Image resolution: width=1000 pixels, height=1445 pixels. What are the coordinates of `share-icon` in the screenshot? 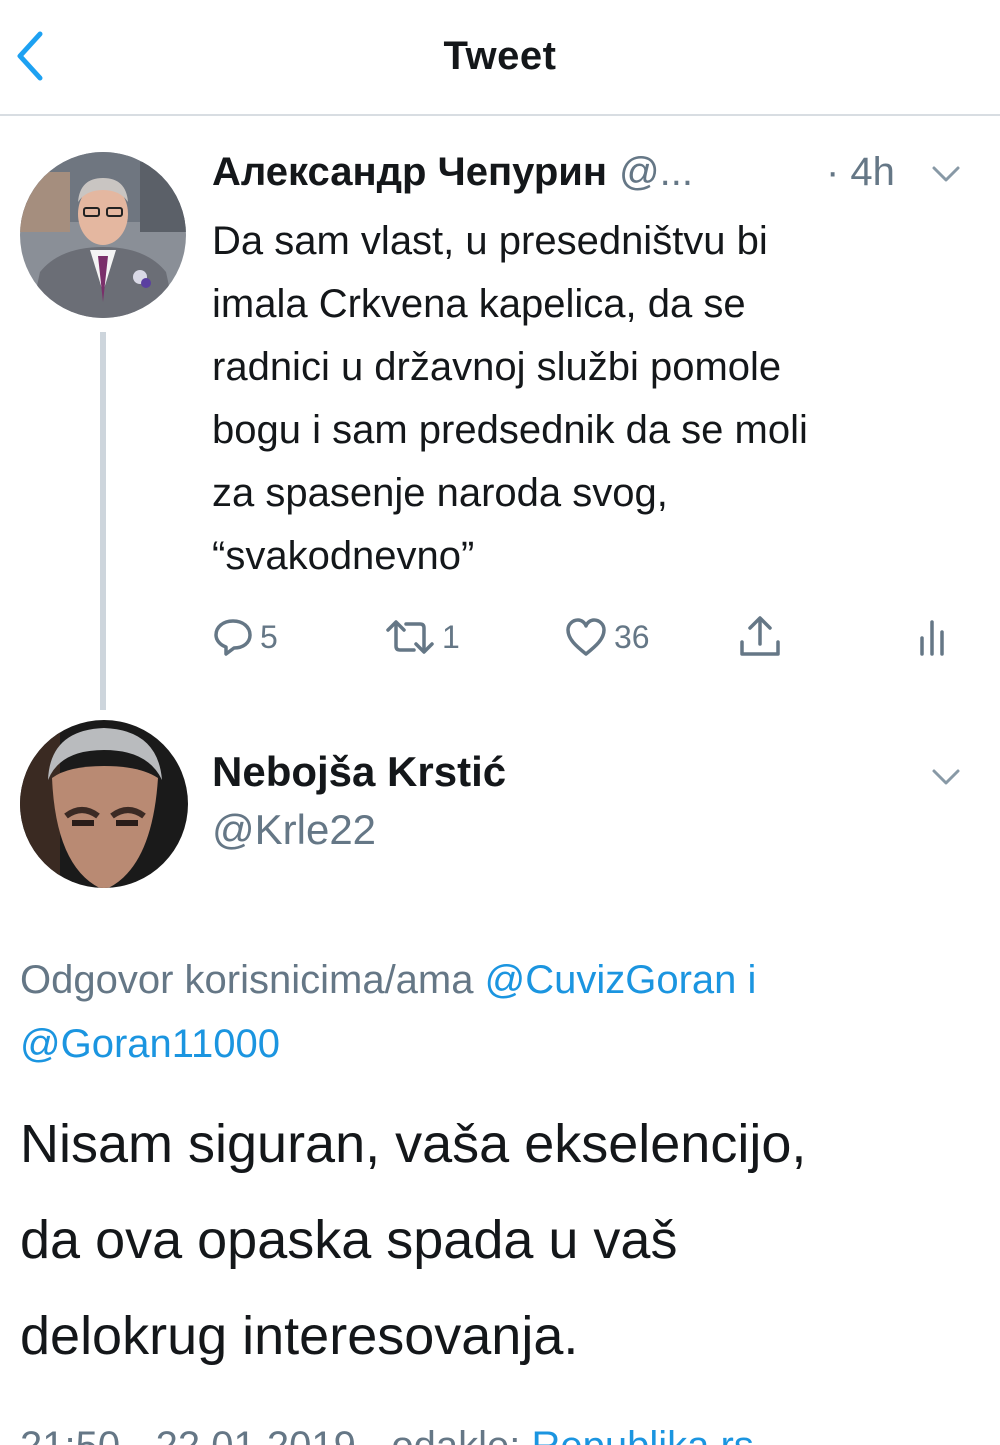 It's located at (760, 636).